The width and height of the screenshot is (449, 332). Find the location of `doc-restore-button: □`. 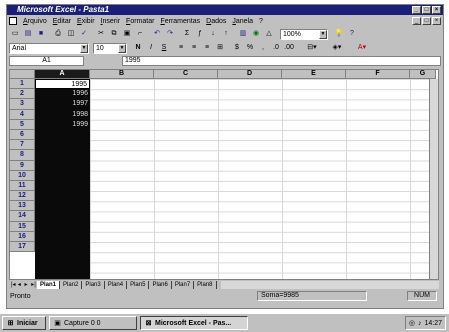

doc-restore-button: □ is located at coordinates (426, 21).